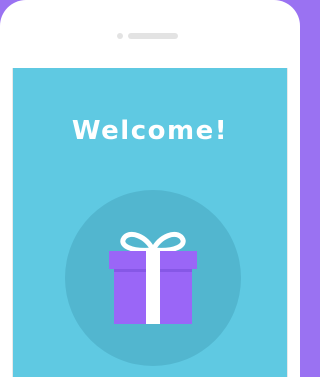  What do you see at coordinates (120, 36) in the screenshot?
I see `camera-dot` at bounding box center [120, 36].